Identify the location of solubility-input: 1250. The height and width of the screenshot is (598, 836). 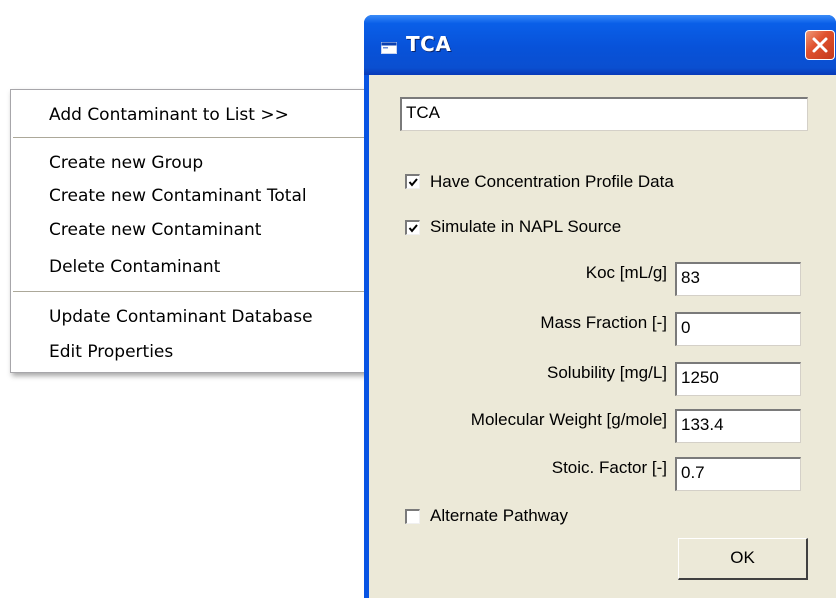
(738, 379).